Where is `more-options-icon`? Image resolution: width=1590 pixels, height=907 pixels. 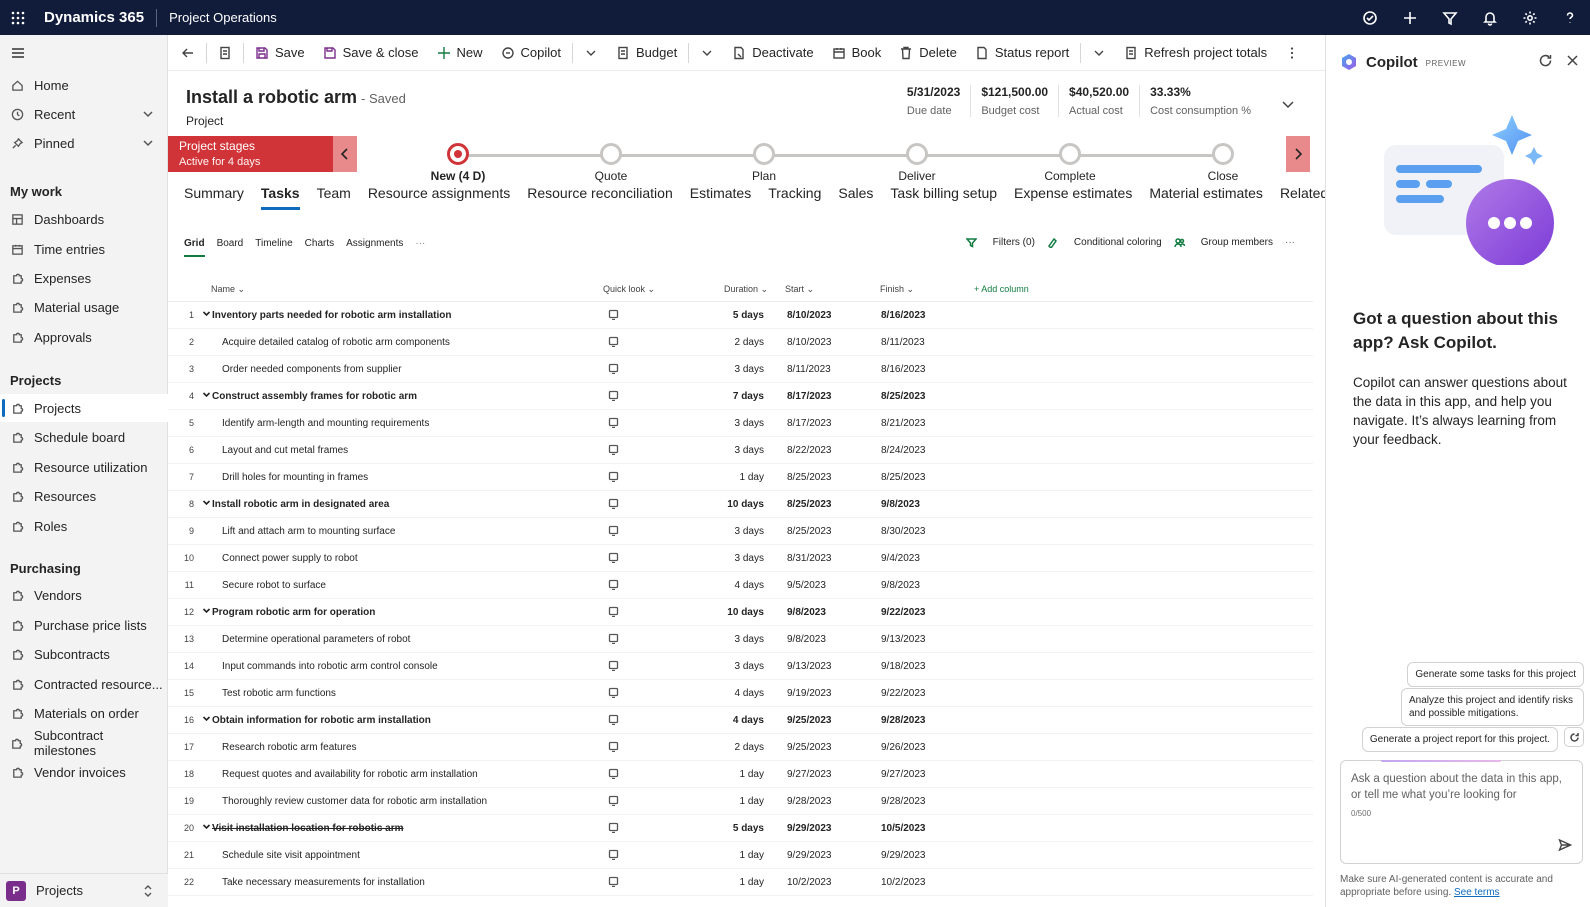
more-options-icon is located at coordinates (1292, 53).